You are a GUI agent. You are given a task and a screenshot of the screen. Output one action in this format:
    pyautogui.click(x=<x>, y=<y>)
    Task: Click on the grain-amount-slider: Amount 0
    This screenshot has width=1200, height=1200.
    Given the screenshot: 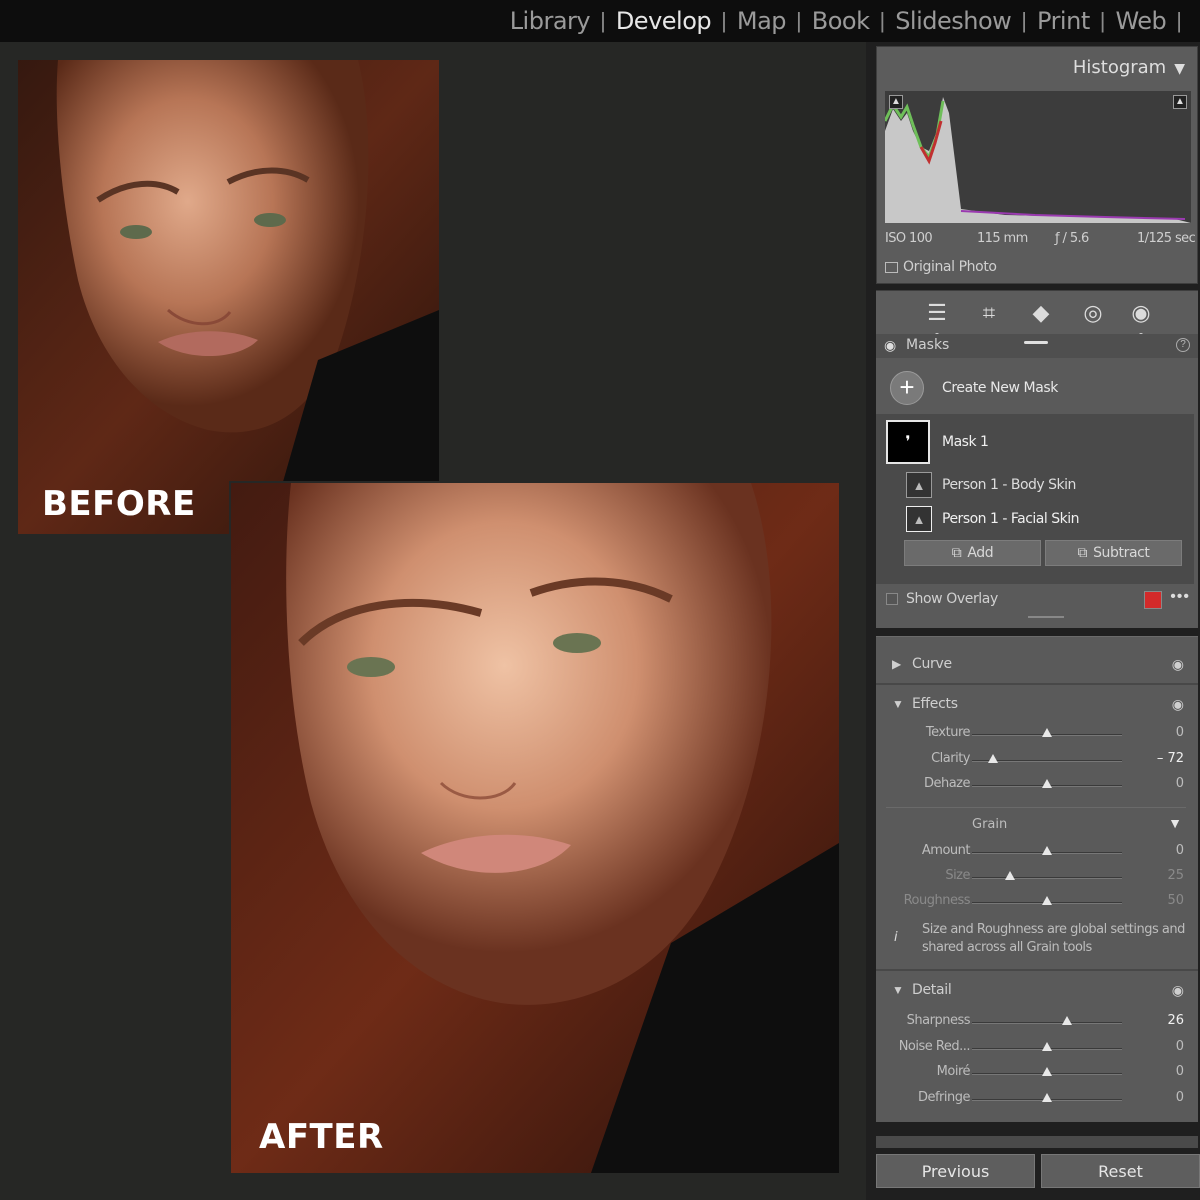 What is the action you would take?
    pyautogui.click(x=1037, y=852)
    